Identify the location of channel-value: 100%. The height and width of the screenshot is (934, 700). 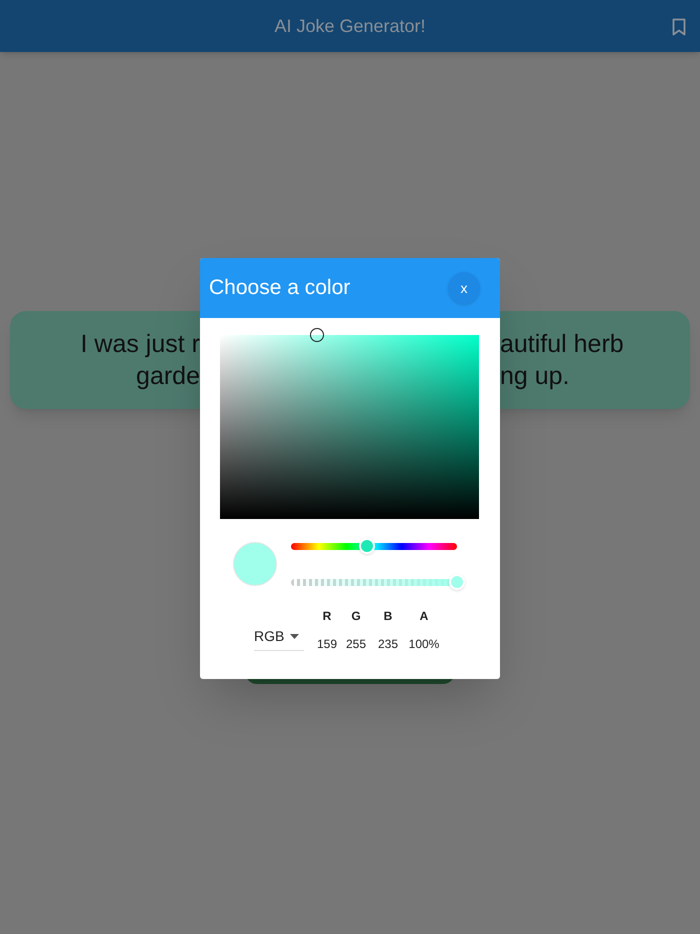
(424, 644).